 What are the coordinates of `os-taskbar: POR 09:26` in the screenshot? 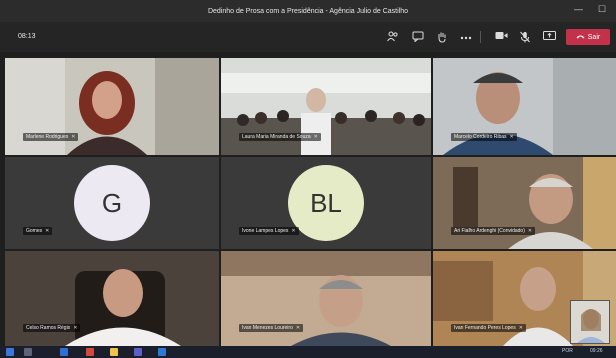 It's located at (308, 352).